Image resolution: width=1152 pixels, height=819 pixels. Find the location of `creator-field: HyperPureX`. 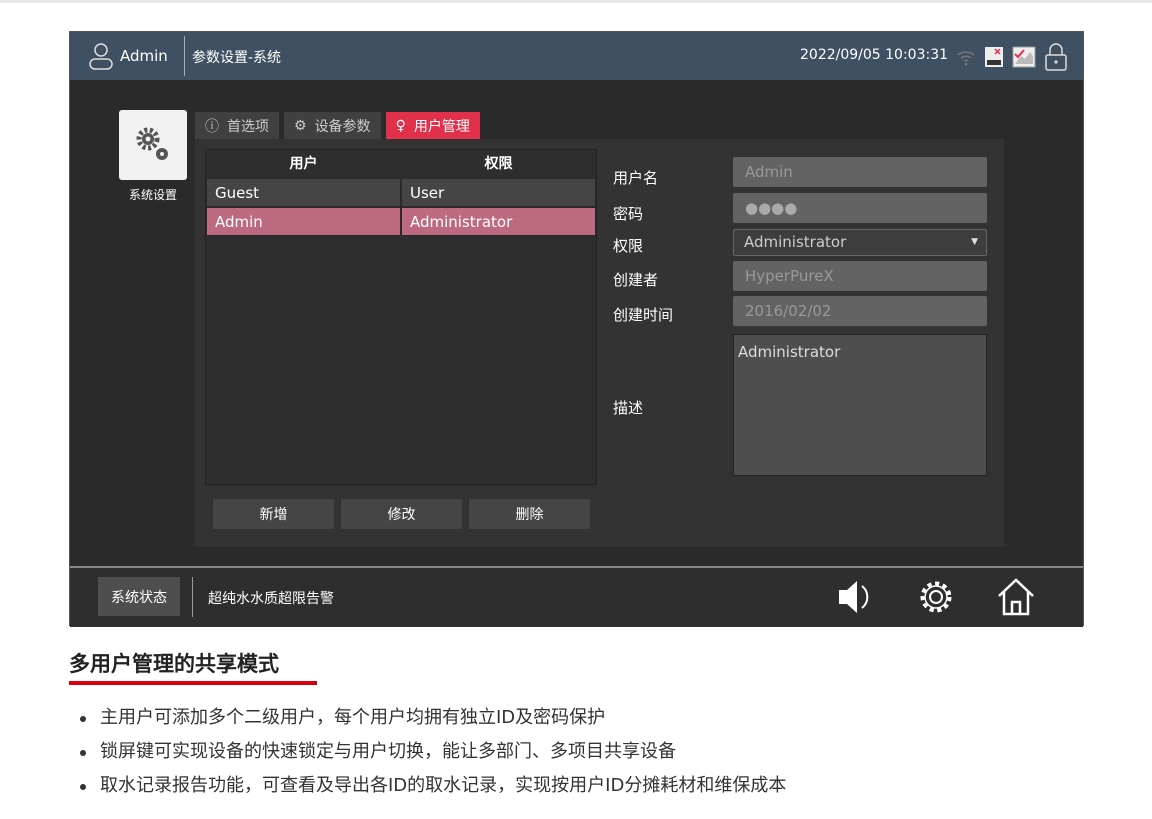

creator-field: HyperPureX is located at coordinates (860, 276).